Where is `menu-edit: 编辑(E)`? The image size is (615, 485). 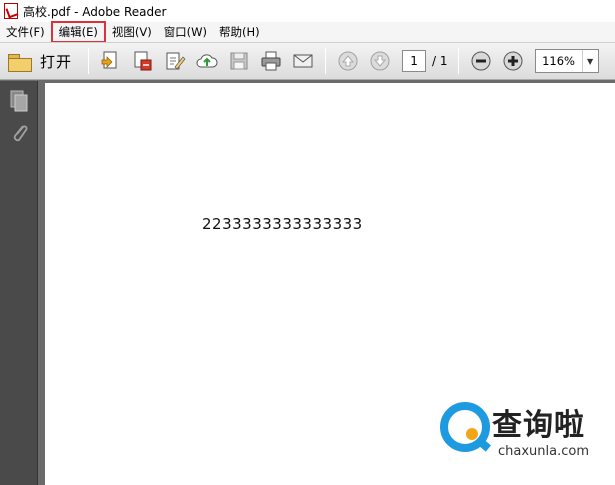
menu-edit: 编辑(E) is located at coordinates (78, 32).